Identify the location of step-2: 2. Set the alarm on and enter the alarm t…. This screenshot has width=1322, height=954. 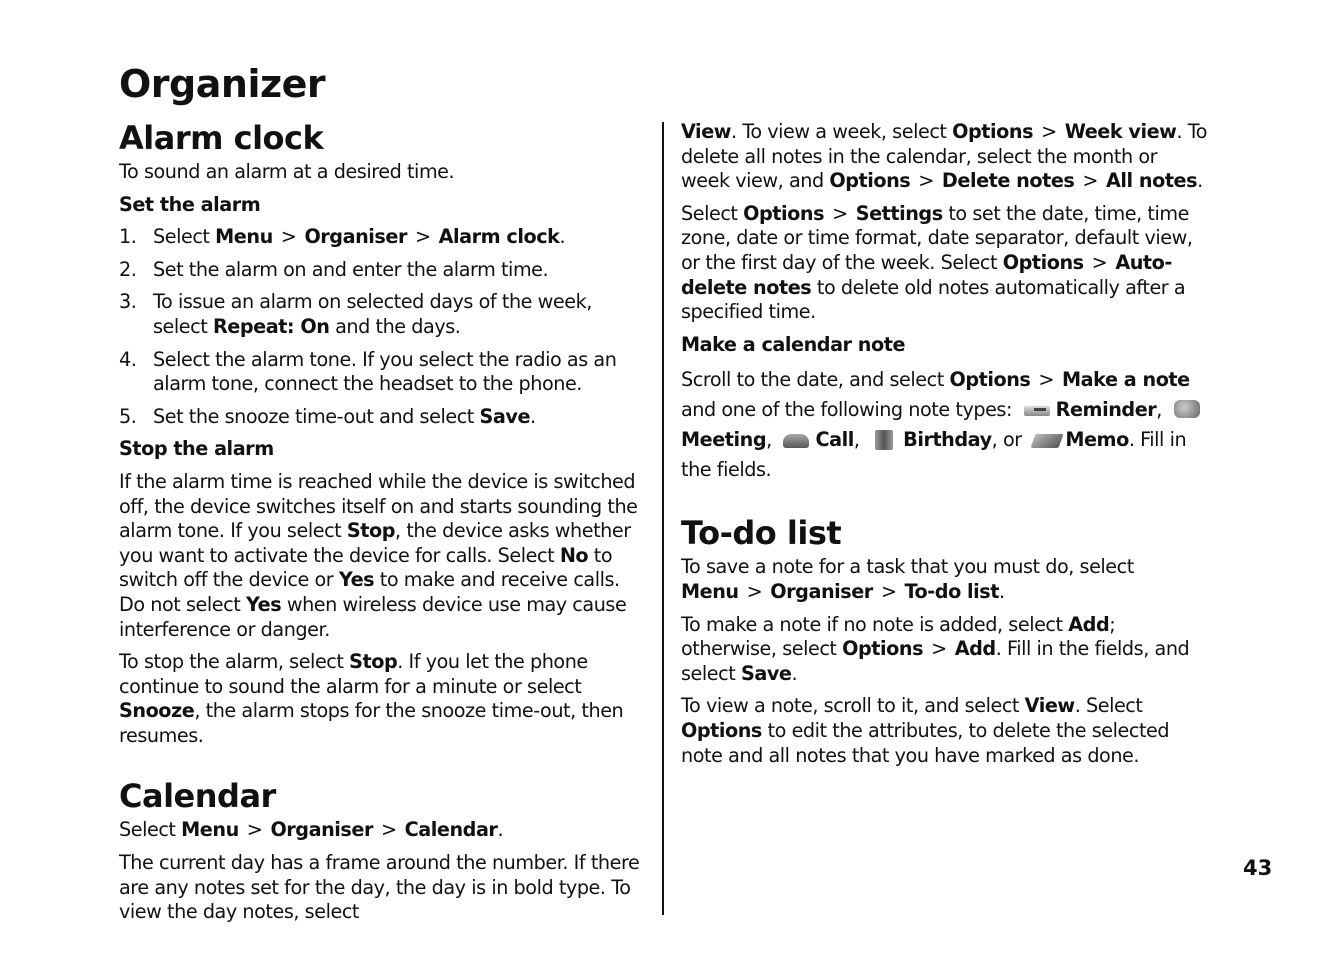
(334, 269).